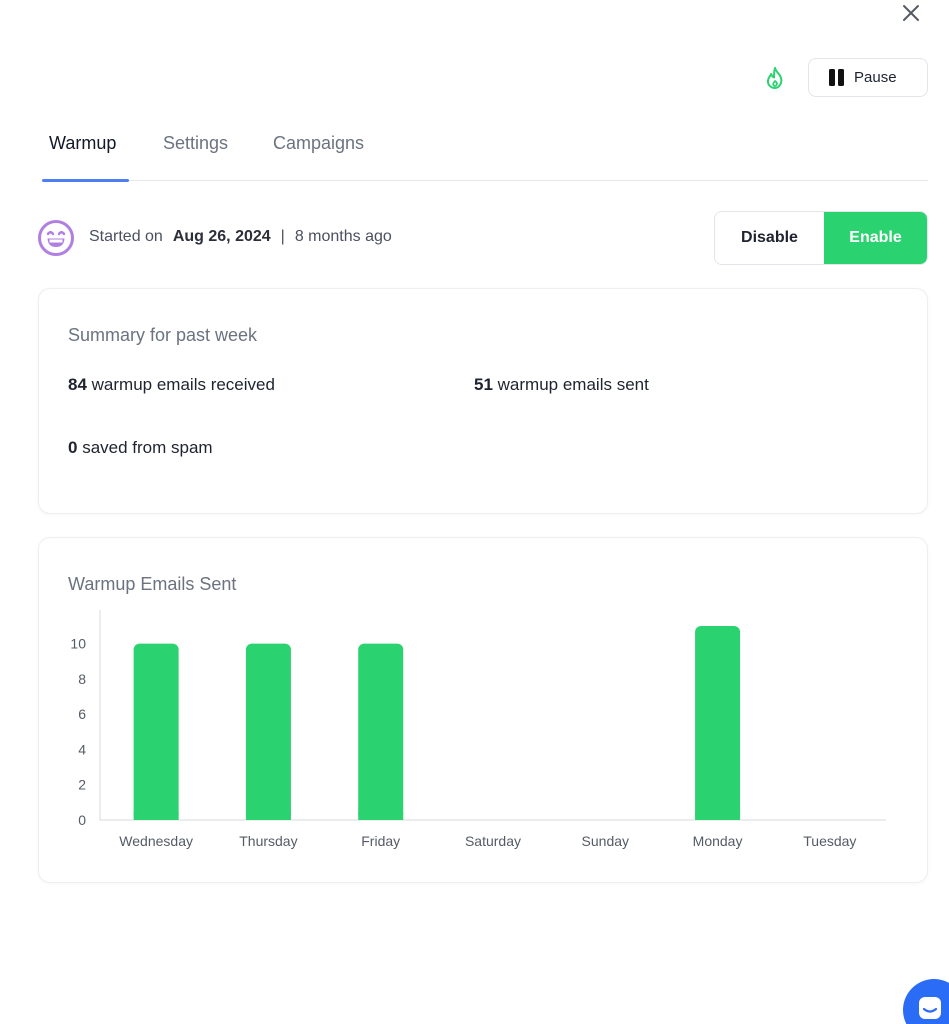 Image resolution: width=949 pixels, height=1024 pixels. I want to click on stat-received: 84 warmup emails received, so click(171, 385).